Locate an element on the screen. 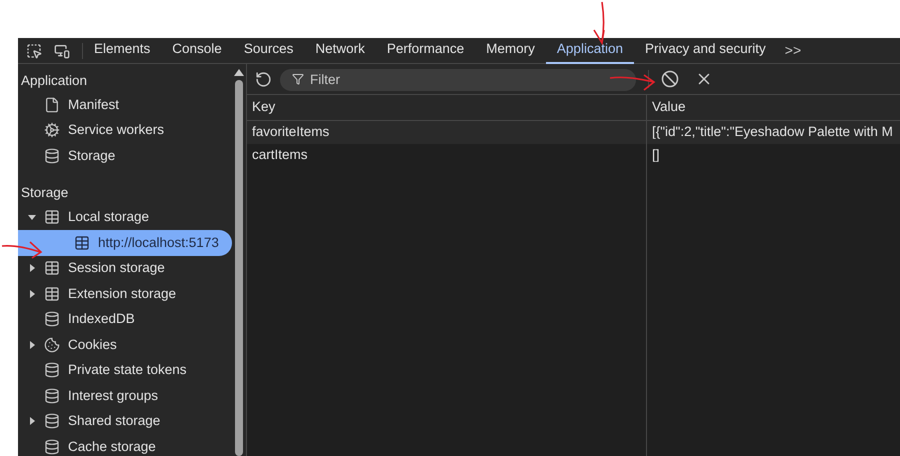 This screenshot has width=900, height=456. more-tabs-button: >> is located at coordinates (793, 50).